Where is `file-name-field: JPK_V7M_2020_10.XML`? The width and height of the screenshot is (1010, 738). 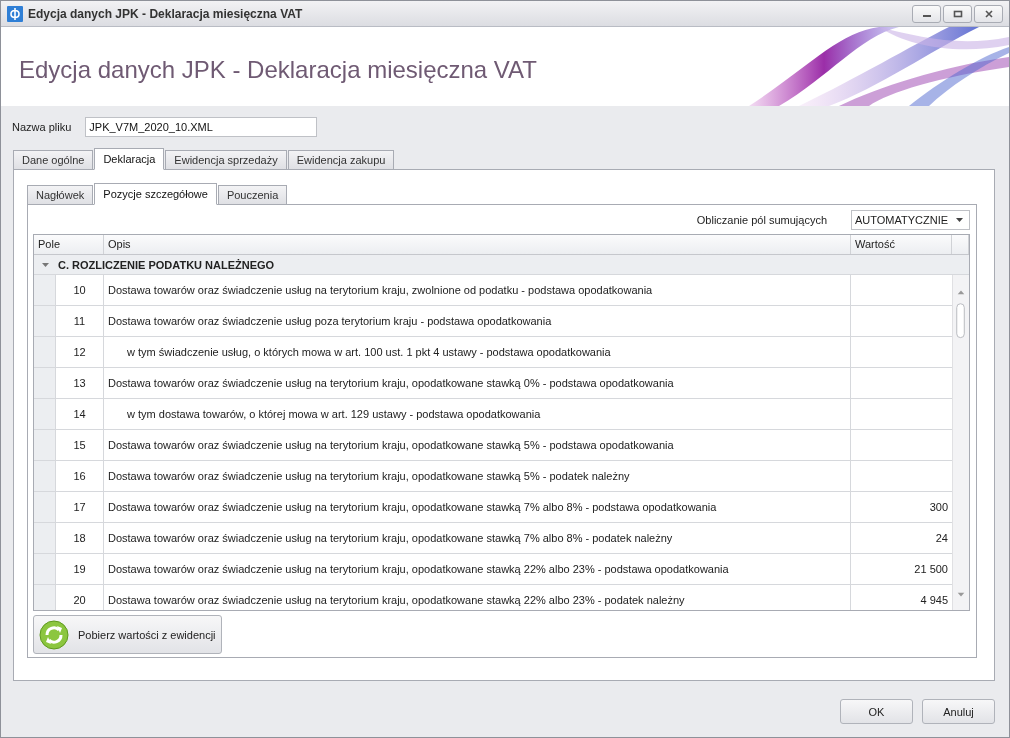
file-name-field: JPK_V7M_2020_10.XML is located at coordinates (201, 127).